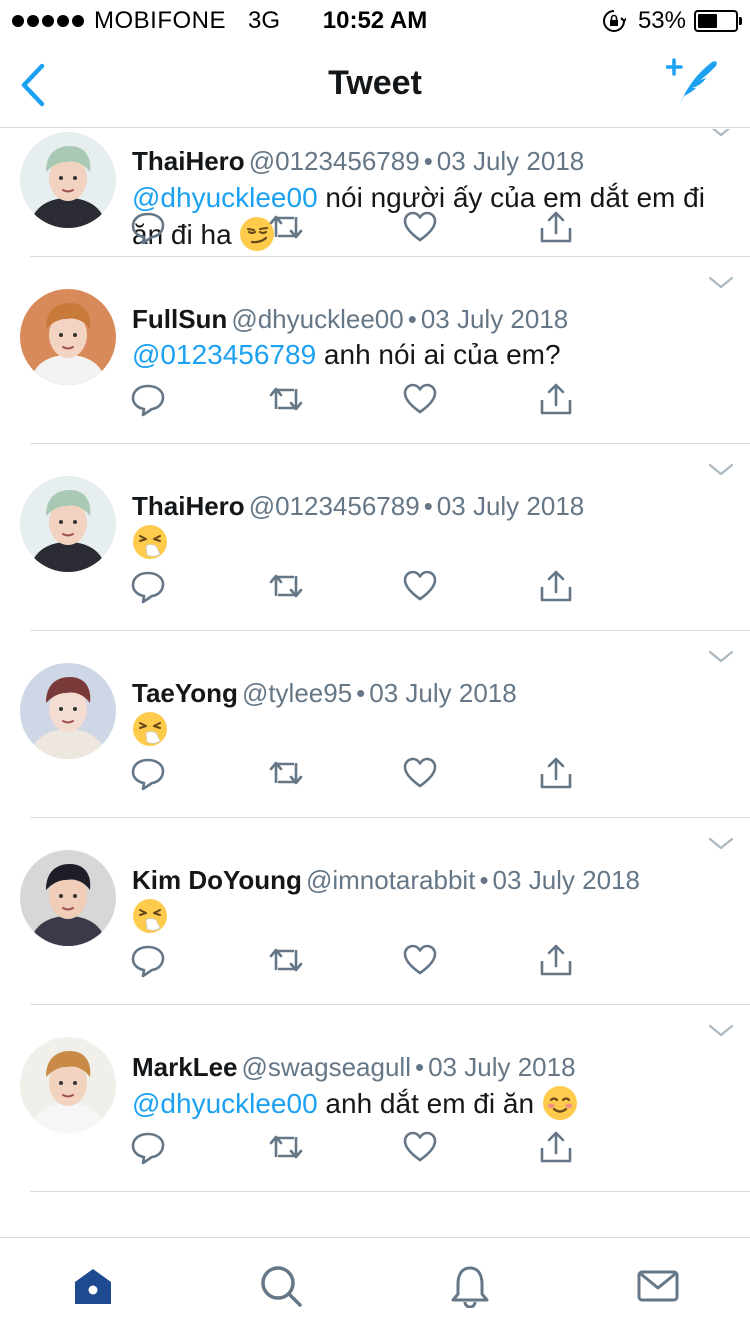 Image resolution: width=750 pixels, height=1334 pixels. I want to click on tweet-header: MarkLee @swagseagull • 03 July 2018, so click(354, 1067).